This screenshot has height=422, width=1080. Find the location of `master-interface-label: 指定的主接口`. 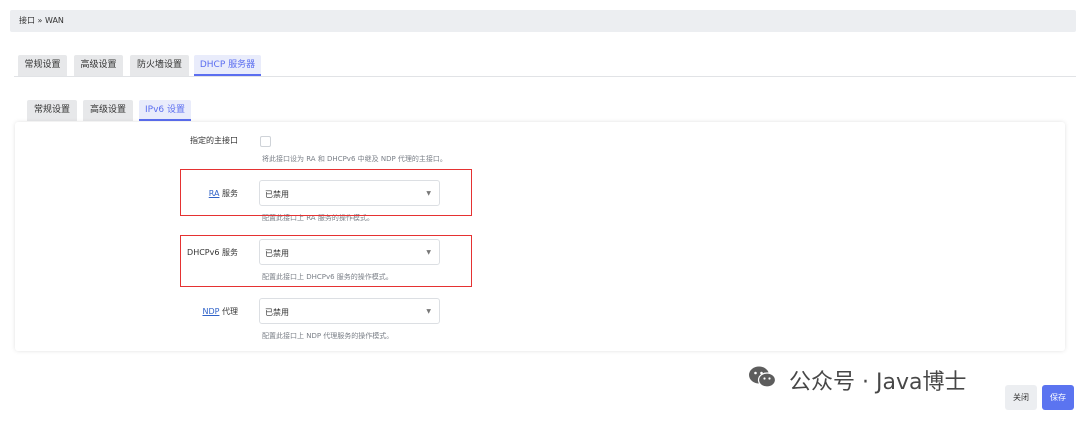

master-interface-label: 指定的主接口 is located at coordinates (214, 140).